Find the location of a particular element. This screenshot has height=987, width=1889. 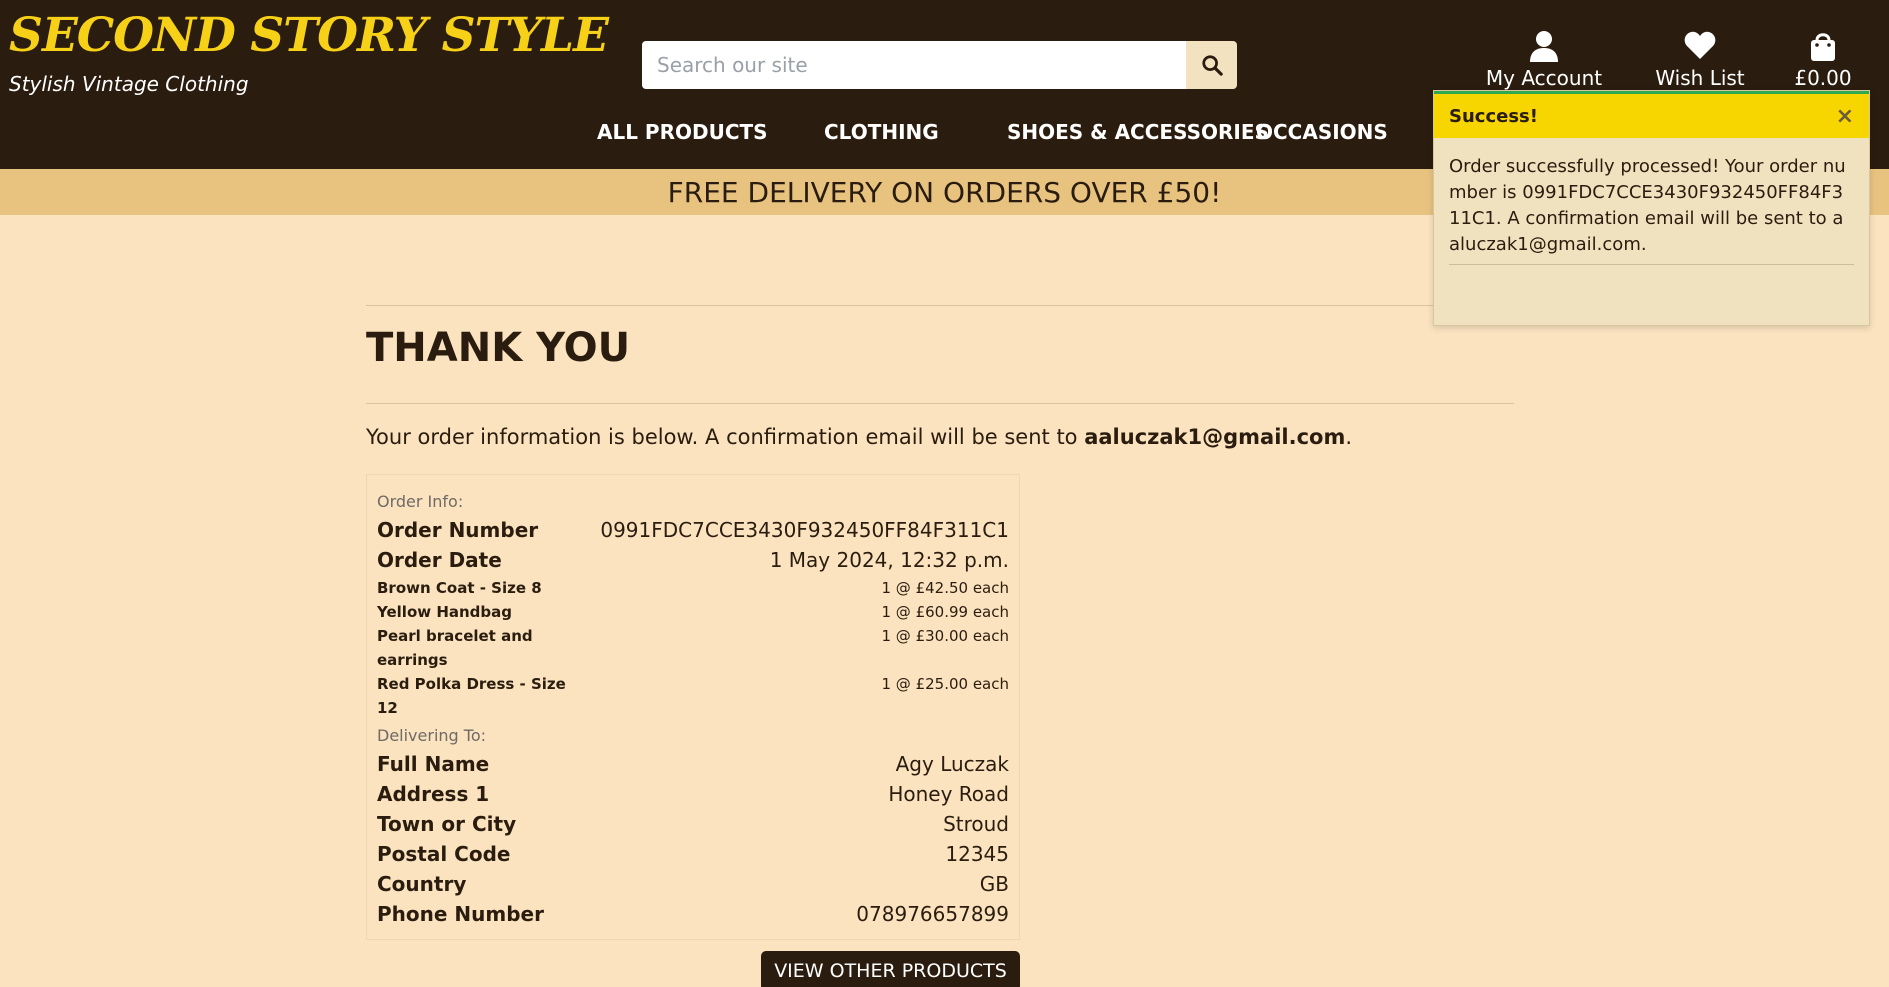

order-date-value: 1 May 2024, 12:32 p.m. is located at coordinates (889, 560).